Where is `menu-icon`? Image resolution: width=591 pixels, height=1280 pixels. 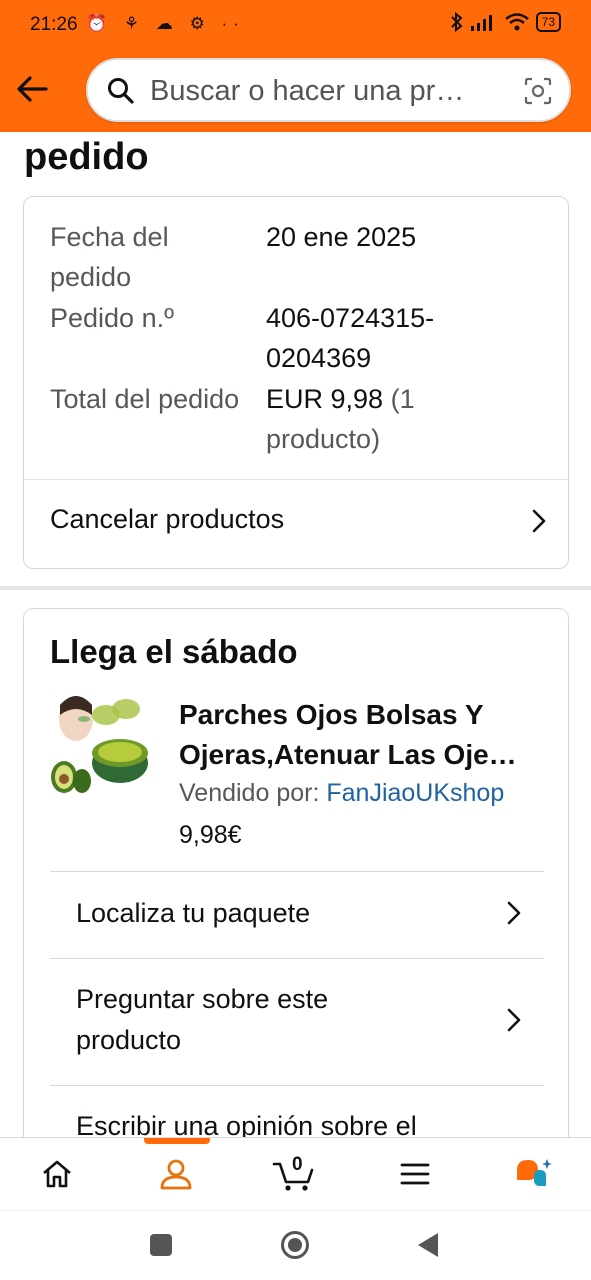 menu-icon is located at coordinates (415, 1174).